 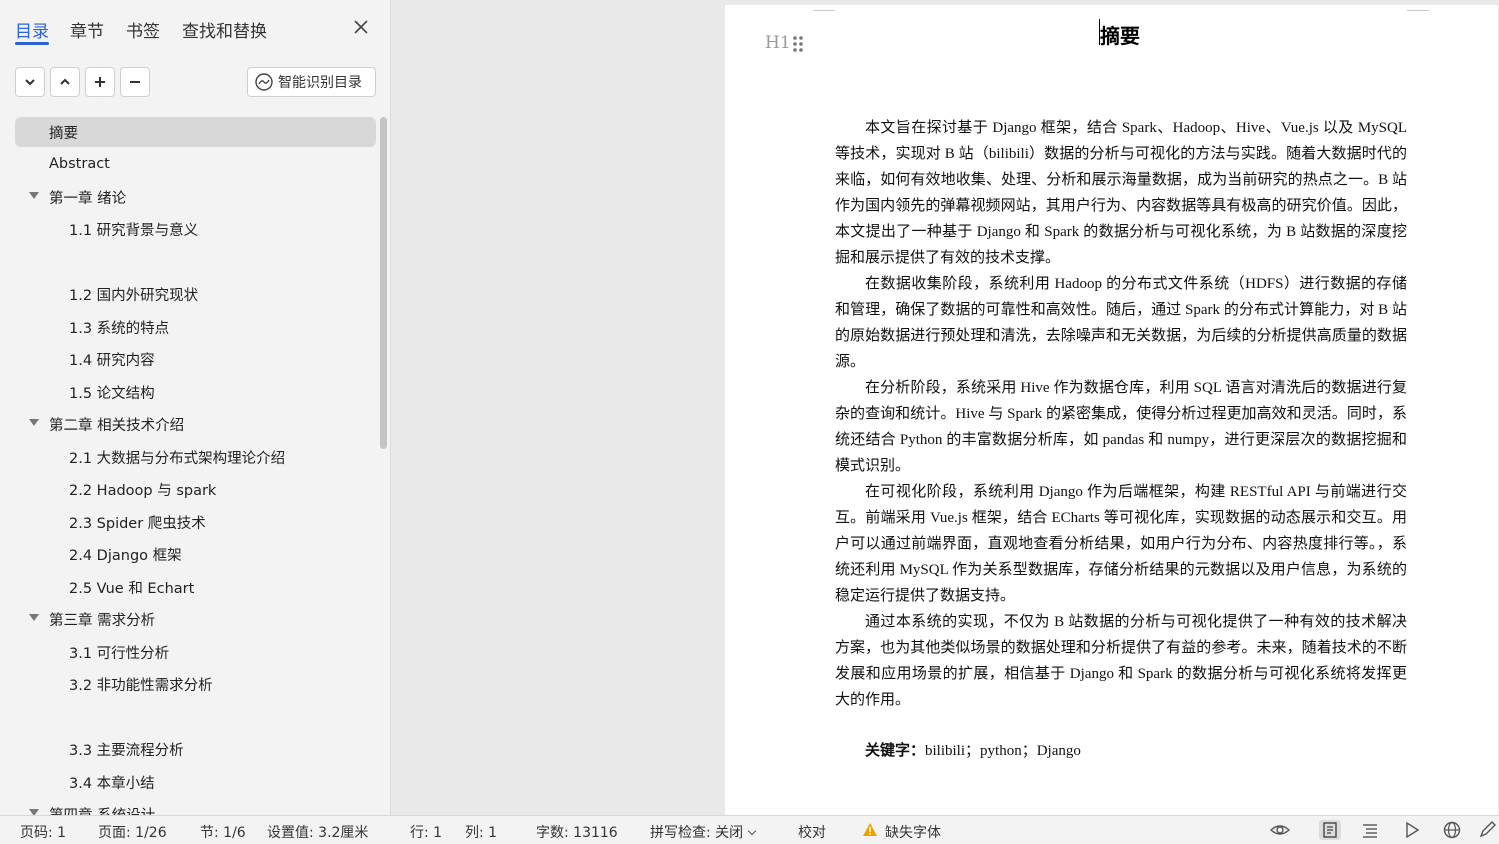 What do you see at coordinates (132, 832) in the screenshot?
I see `status-pages: 页面: 1/26` at bounding box center [132, 832].